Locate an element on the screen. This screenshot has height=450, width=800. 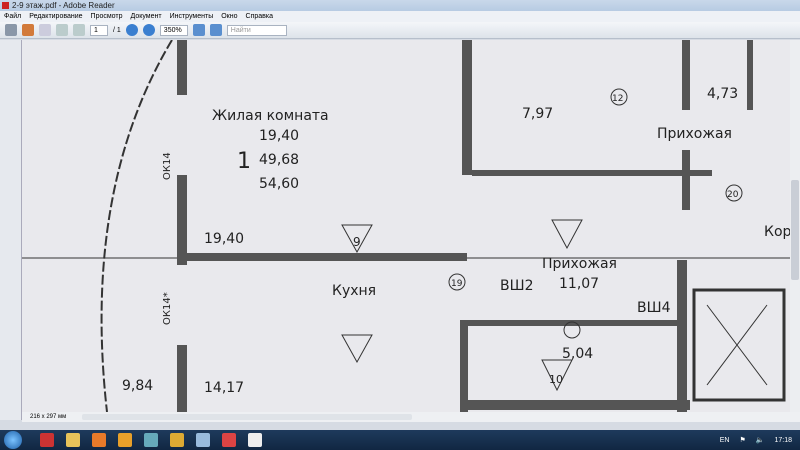
zoom-out-icon is located at coordinates (131, 30).